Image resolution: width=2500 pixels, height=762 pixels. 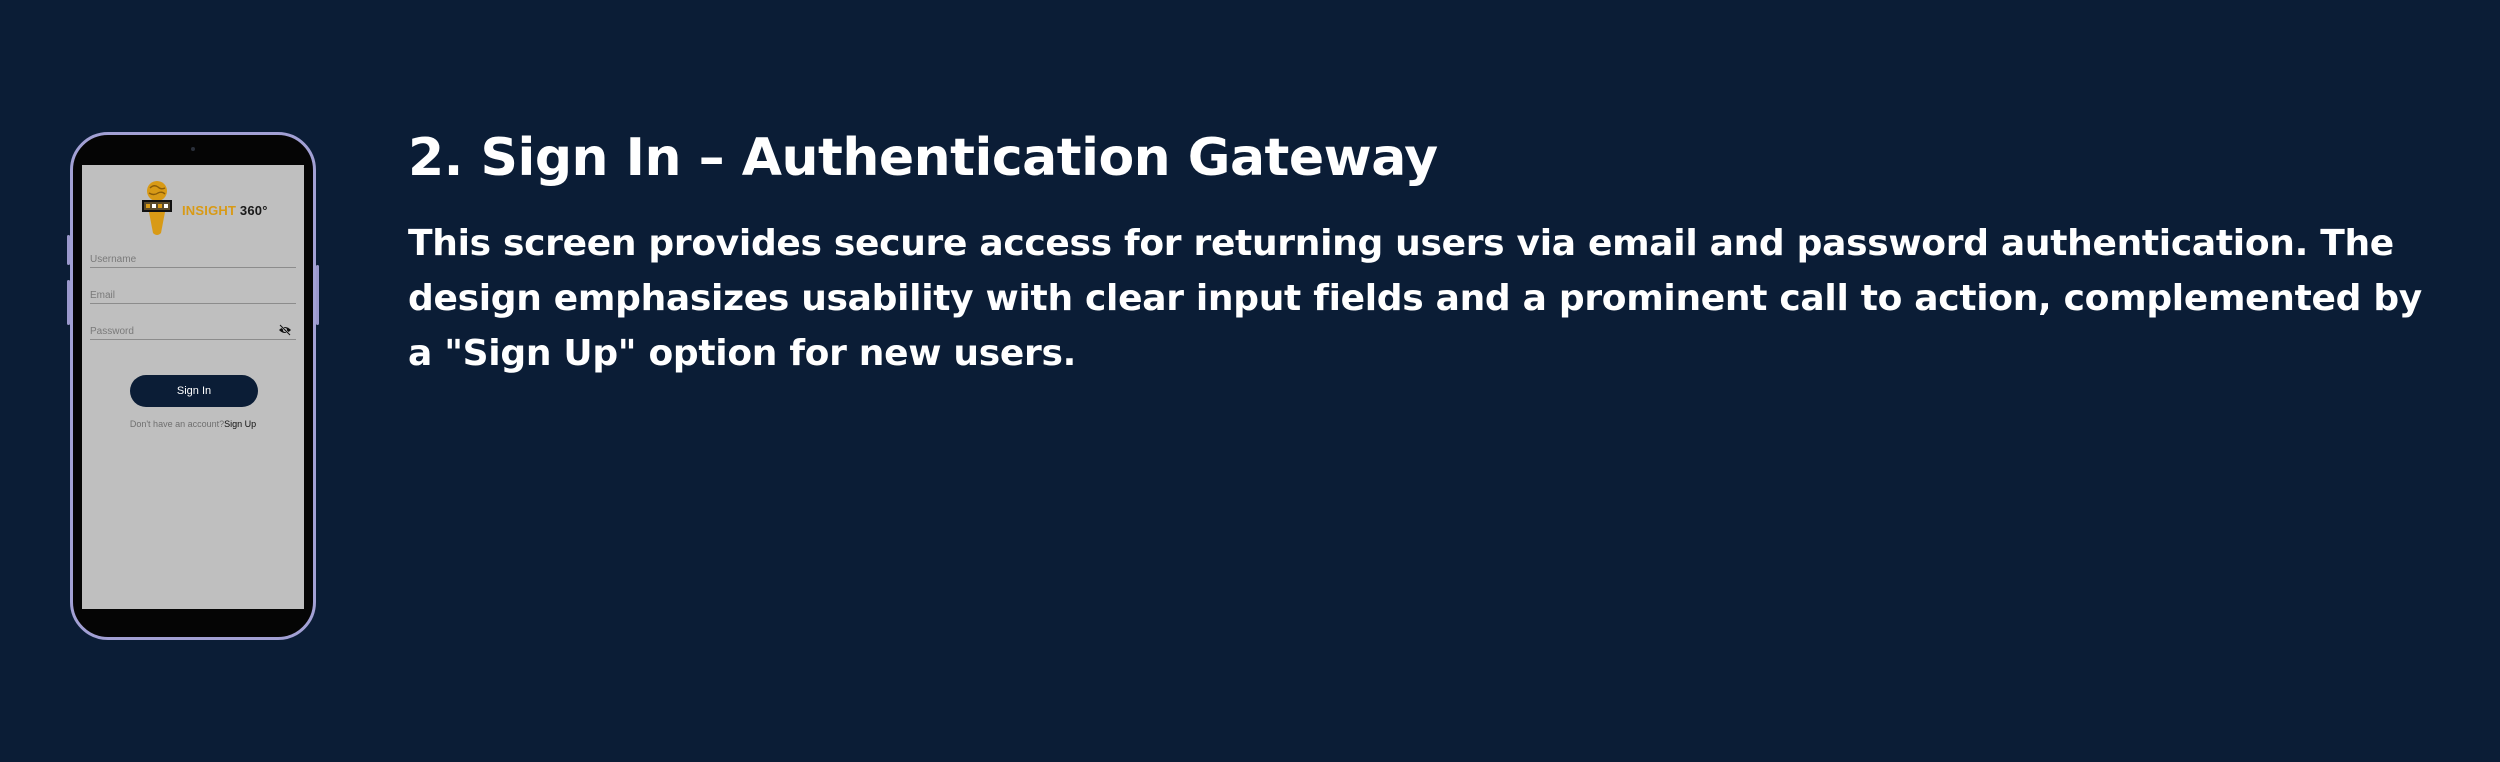 I want to click on username-field, so click(x=193, y=259).